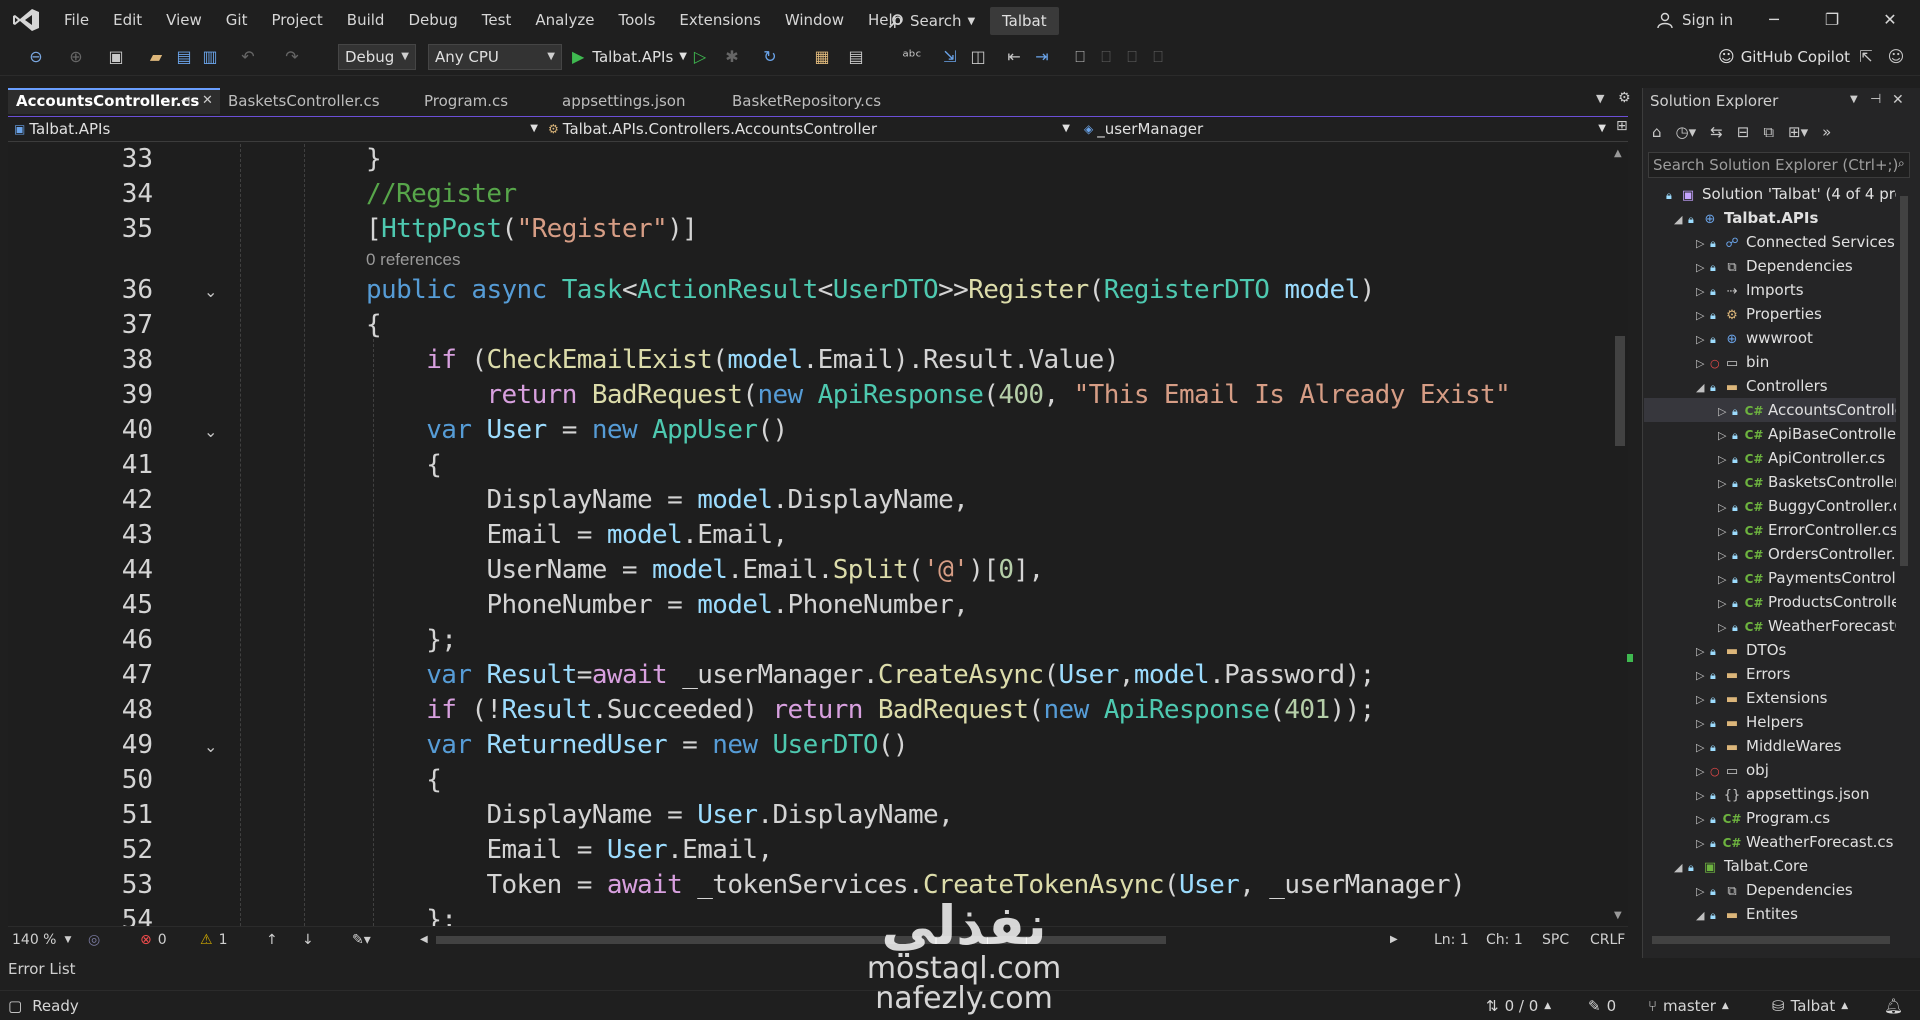 This screenshot has height=1020, width=1920. What do you see at coordinates (1618, 153) in the screenshot?
I see `scroll-up-icon: ▲` at bounding box center [1618, 153].